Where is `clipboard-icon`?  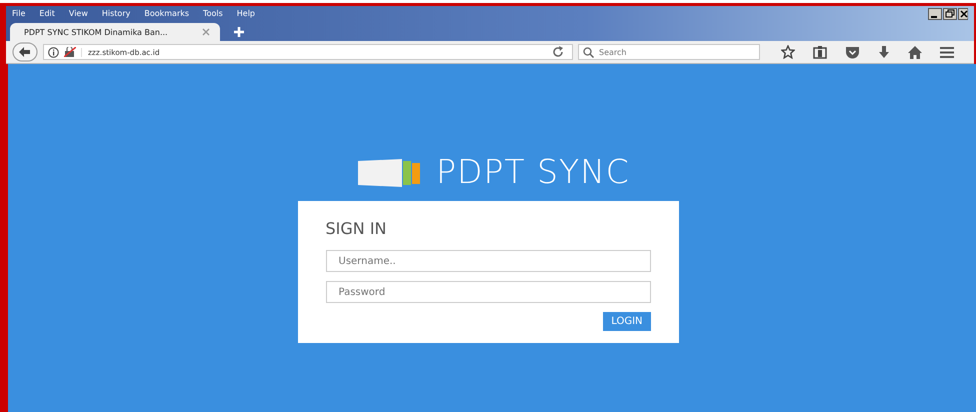
clipboard-icon is located at coordinates (820, 52).